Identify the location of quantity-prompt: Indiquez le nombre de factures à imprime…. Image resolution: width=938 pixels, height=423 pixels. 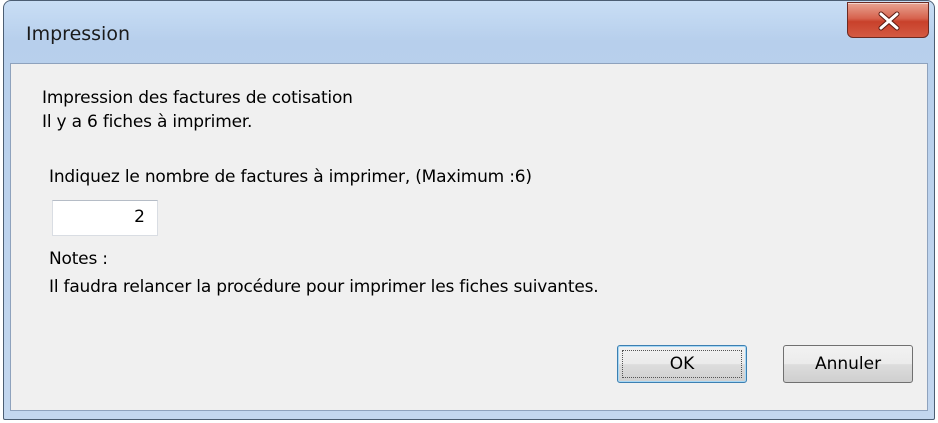
(290, 177).